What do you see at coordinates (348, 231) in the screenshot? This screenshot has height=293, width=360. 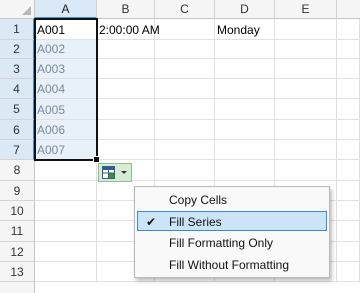 I see `cell-f11` at bounding box center [348, 231].